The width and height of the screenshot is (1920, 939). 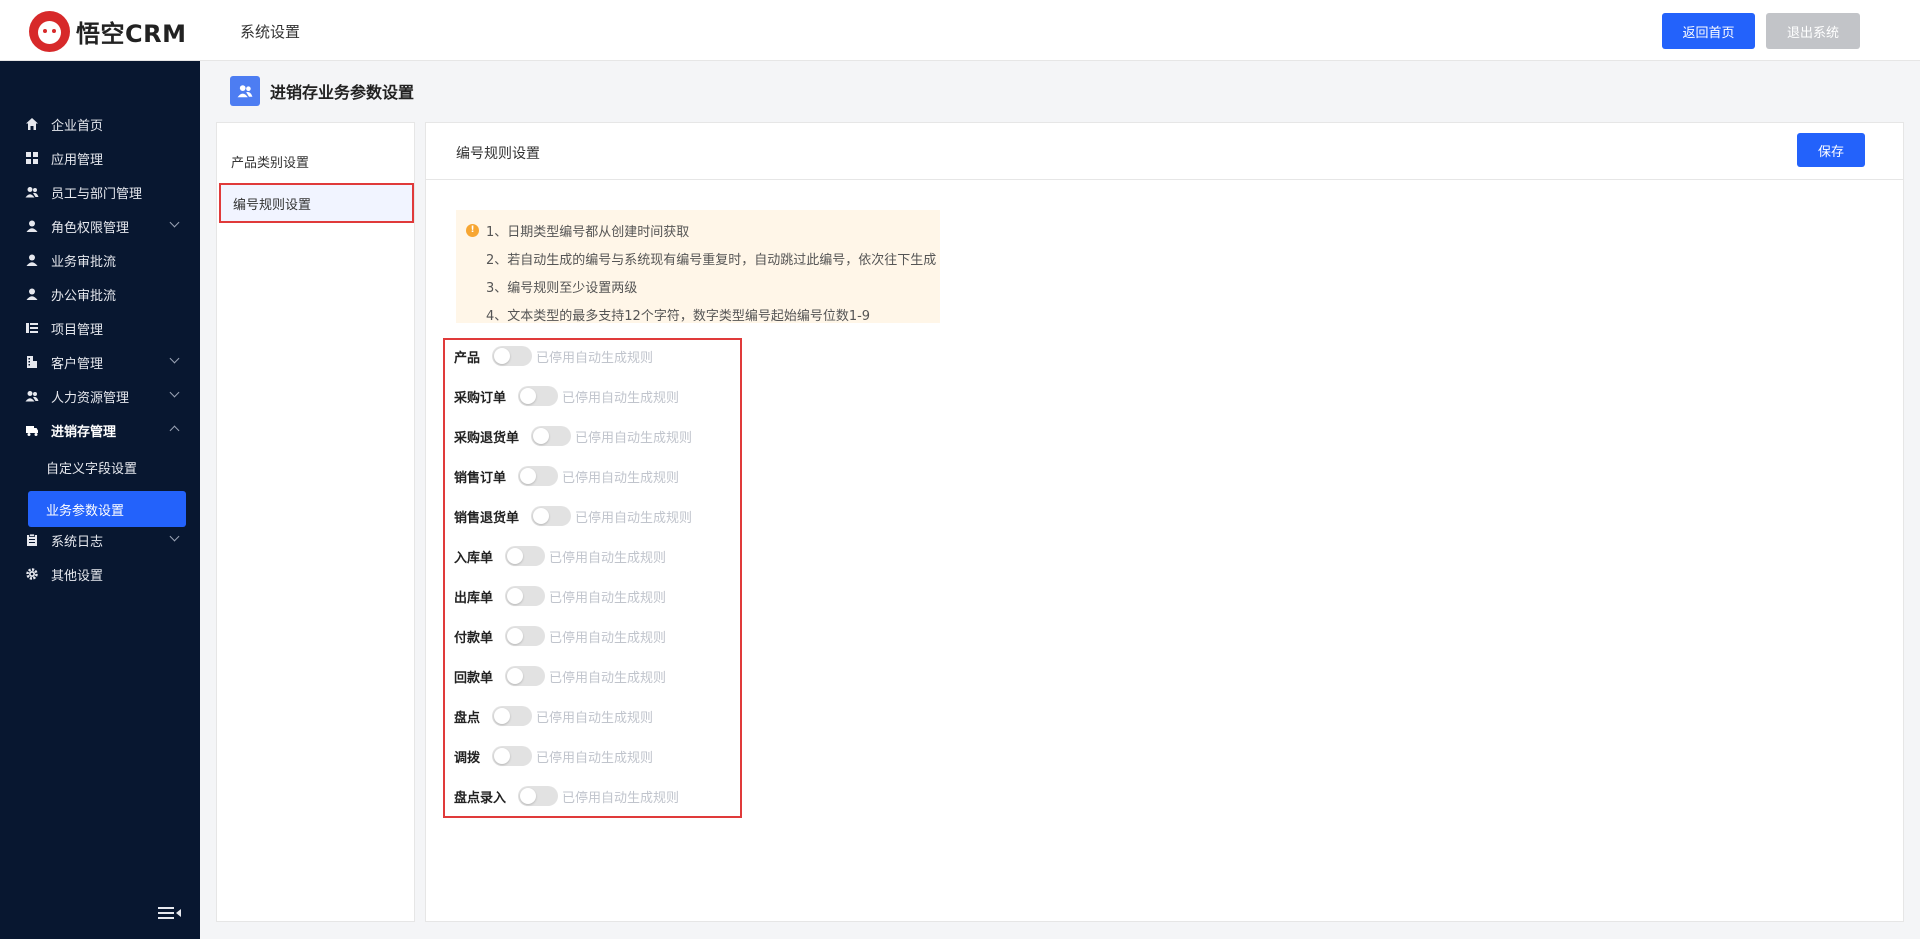 I want to click on rule-row-purchase-order: 采购订单 已停用自动生成规则, so click(x=566, y=396).